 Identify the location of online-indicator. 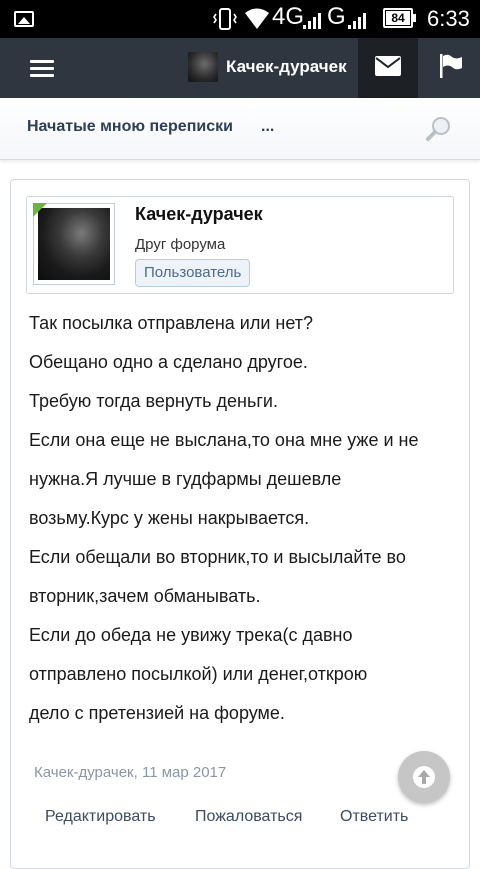
(40, 210).